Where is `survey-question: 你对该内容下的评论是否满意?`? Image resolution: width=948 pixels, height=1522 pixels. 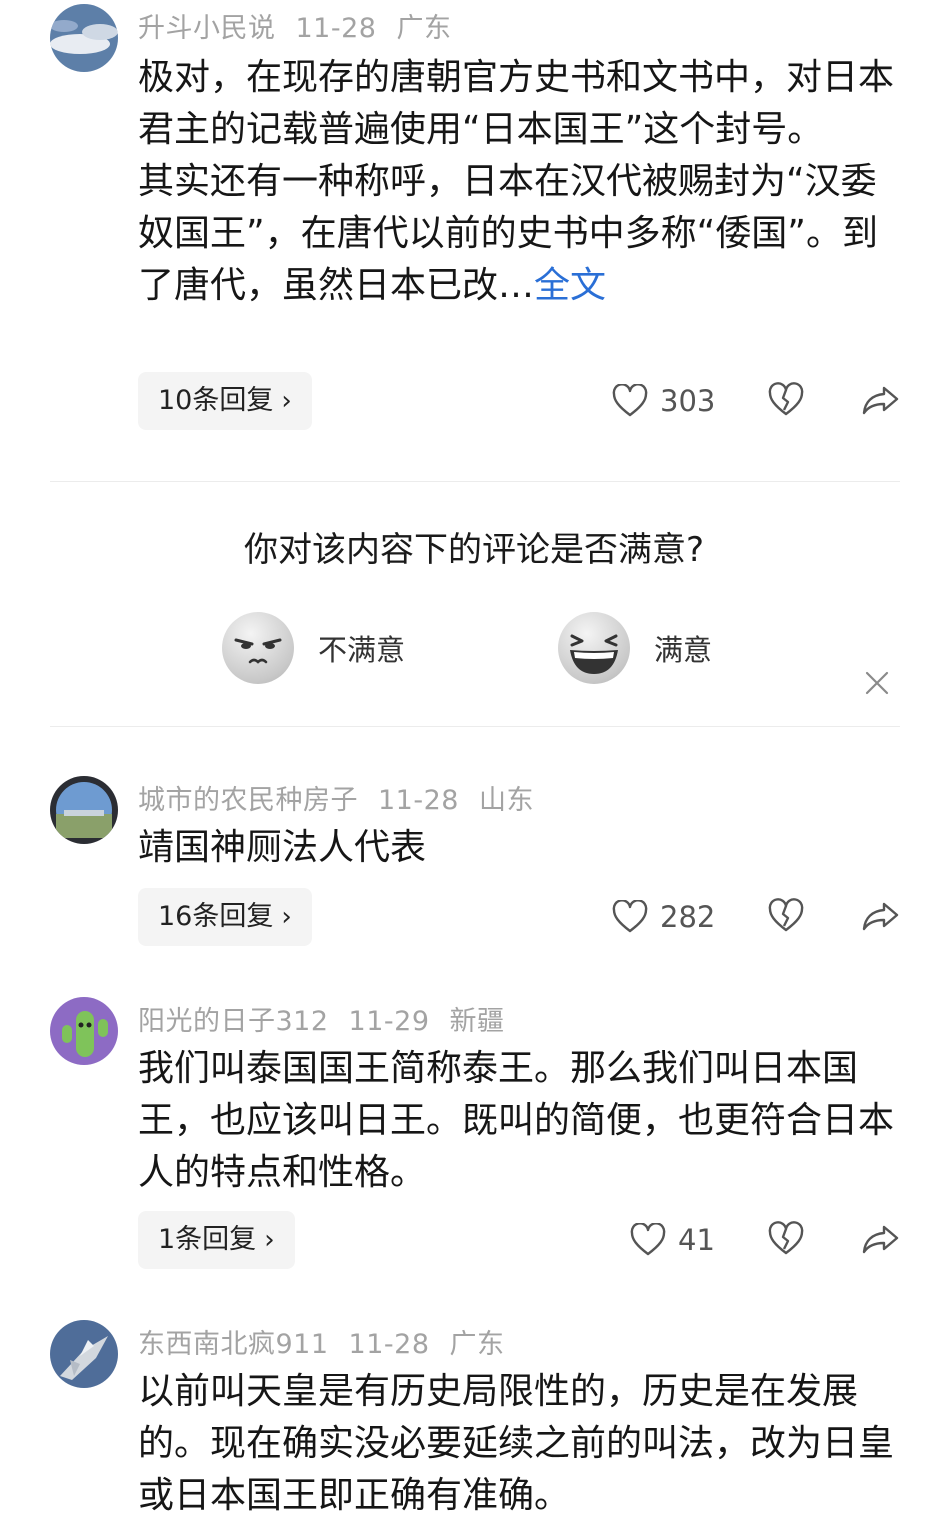
survey-question: 你对该内容下的评论是否满意? is located at coordinates (474, 550).